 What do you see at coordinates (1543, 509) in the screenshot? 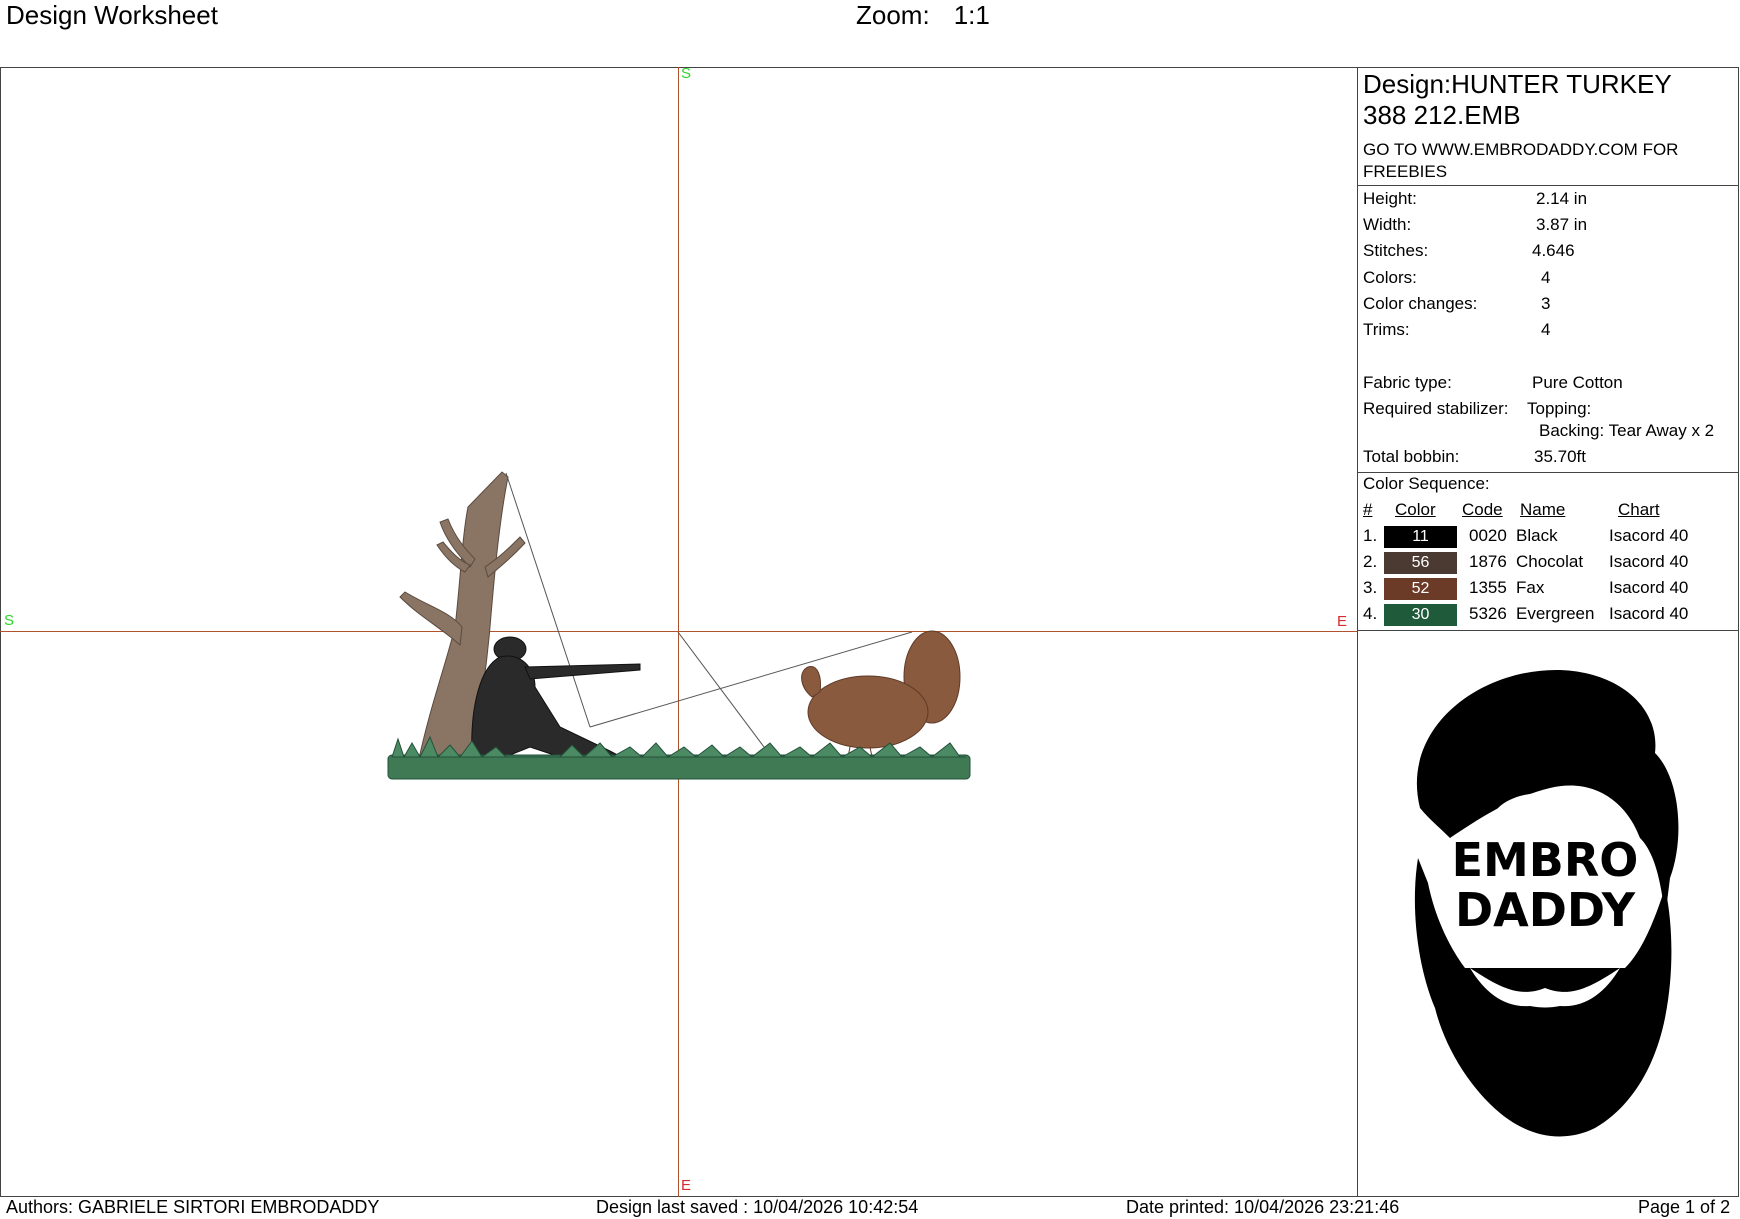
I see `col-header-name: Name` at bounding box center [1543, 509].